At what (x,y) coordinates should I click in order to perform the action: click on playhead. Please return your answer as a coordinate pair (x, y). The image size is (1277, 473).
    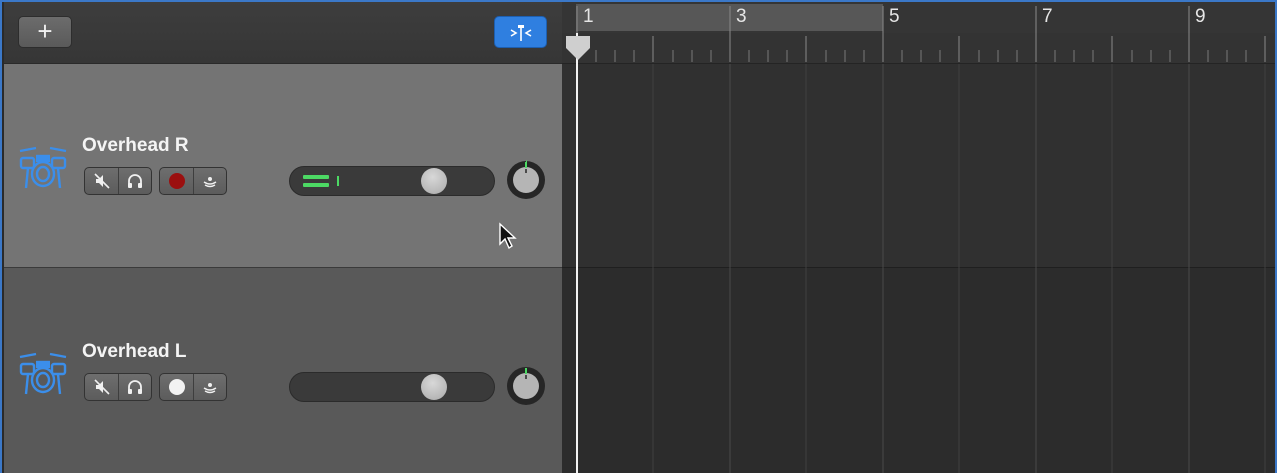
    Looking at the image, I should click on (577, 253).